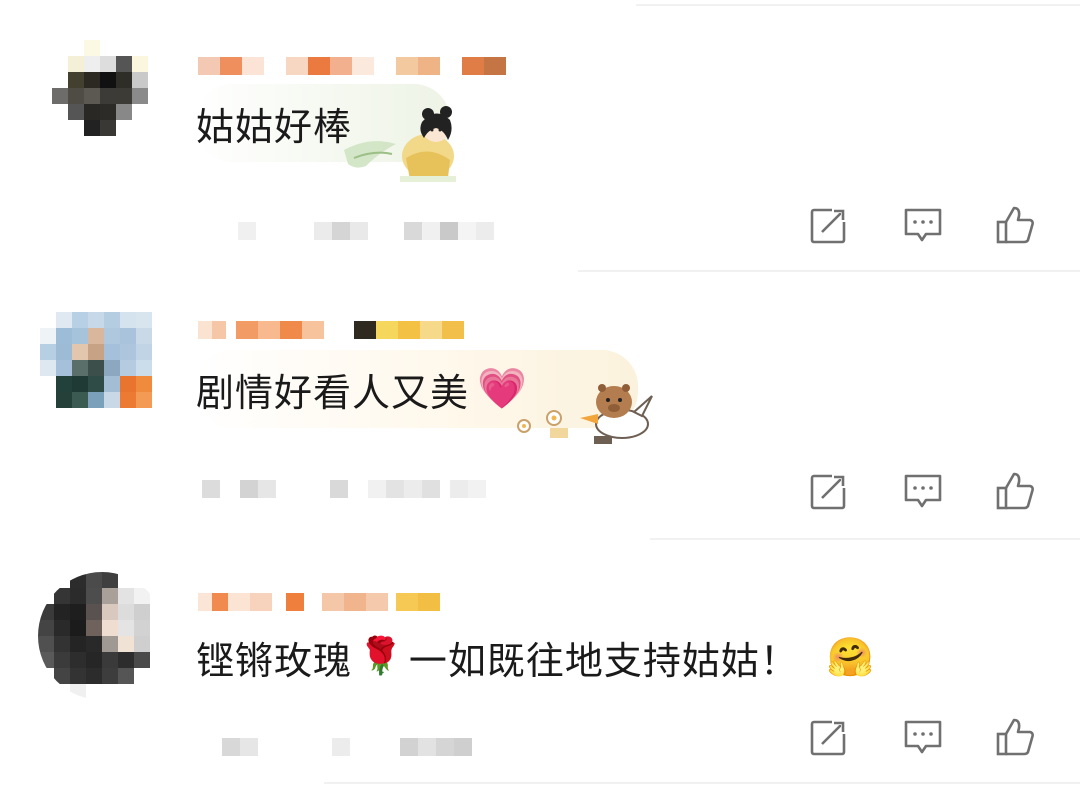 The image size is (1080, 790). I want to click on rose-emoji: 🌹, so click(380, 656).